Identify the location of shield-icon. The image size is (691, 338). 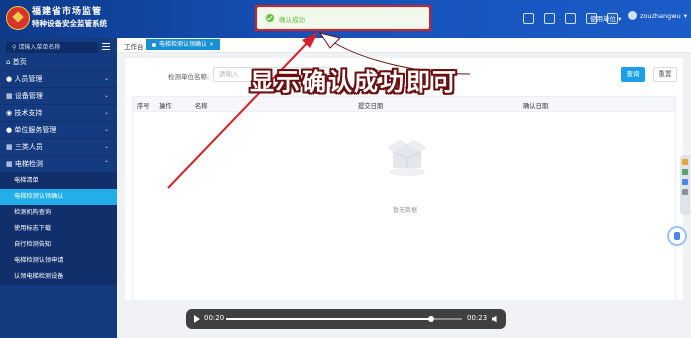
(549, 18).